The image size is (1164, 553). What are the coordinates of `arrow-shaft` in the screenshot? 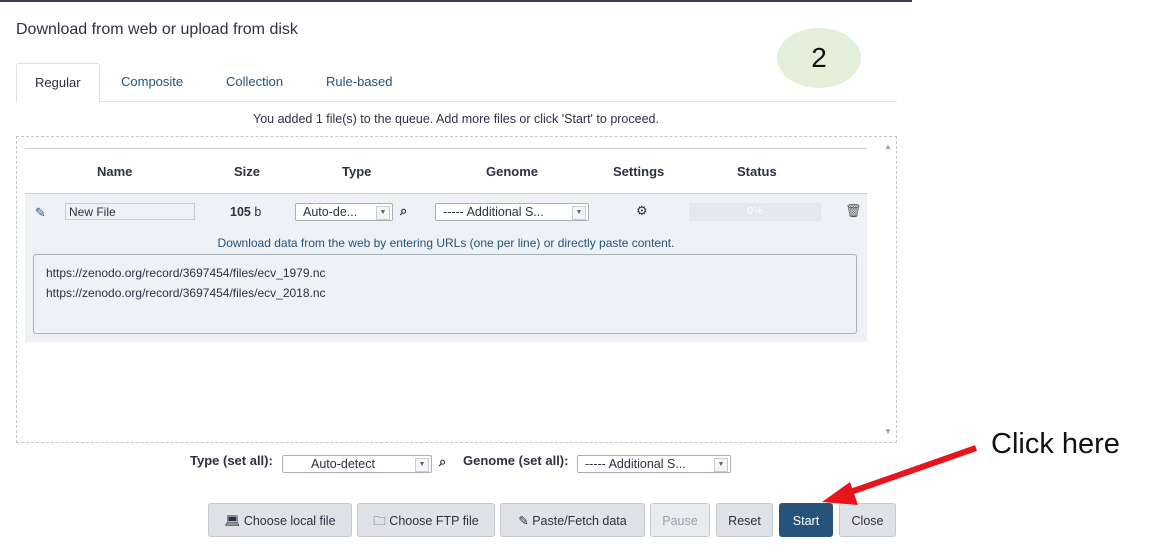 It's located at (909, 471).